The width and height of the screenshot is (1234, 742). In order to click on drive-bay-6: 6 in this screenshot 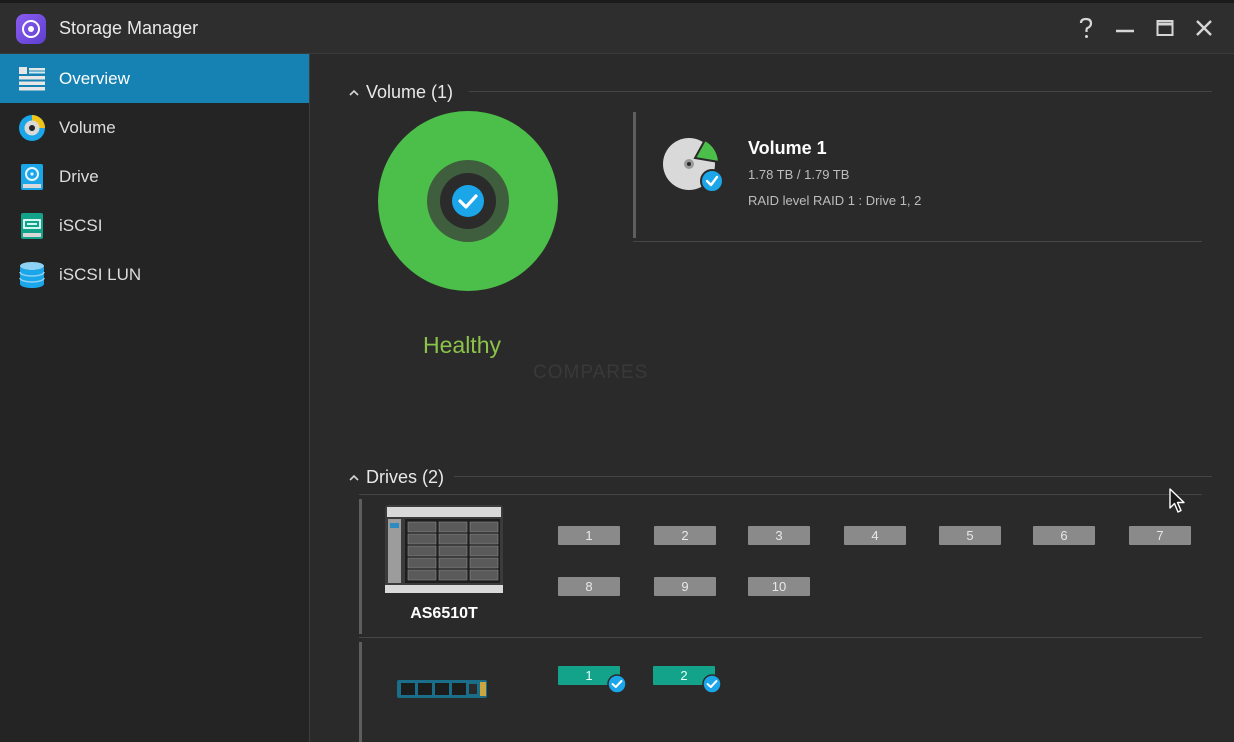, I will do `click(1064, 535)`.